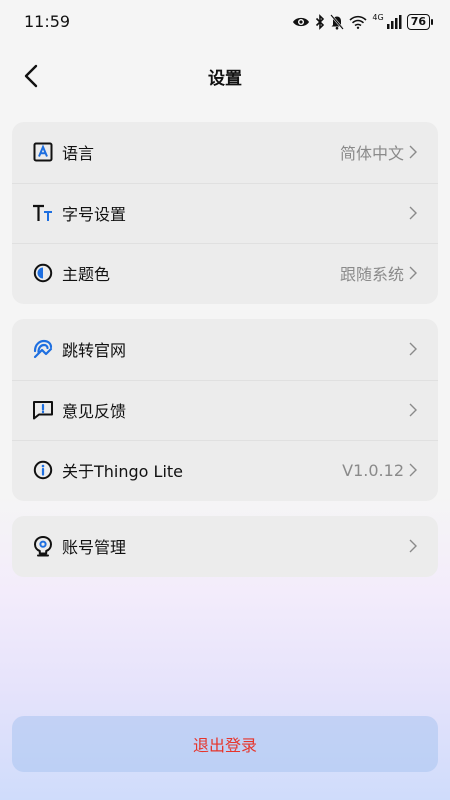  I want to click on wifi-icon, so click(358, 22).